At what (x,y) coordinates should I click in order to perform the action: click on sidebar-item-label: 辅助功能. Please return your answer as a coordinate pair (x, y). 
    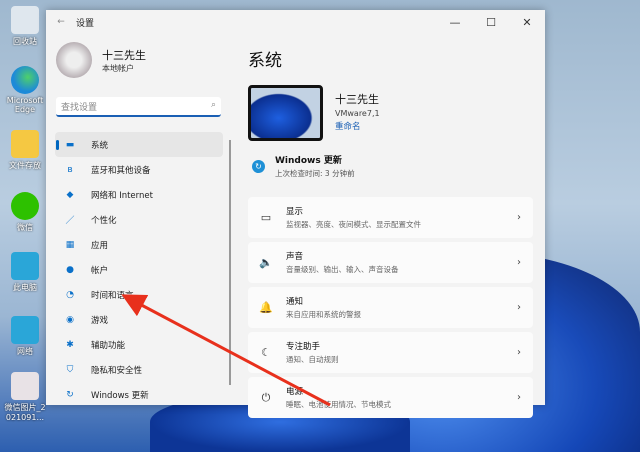
    Looking at the image, I should click on (108, 345).